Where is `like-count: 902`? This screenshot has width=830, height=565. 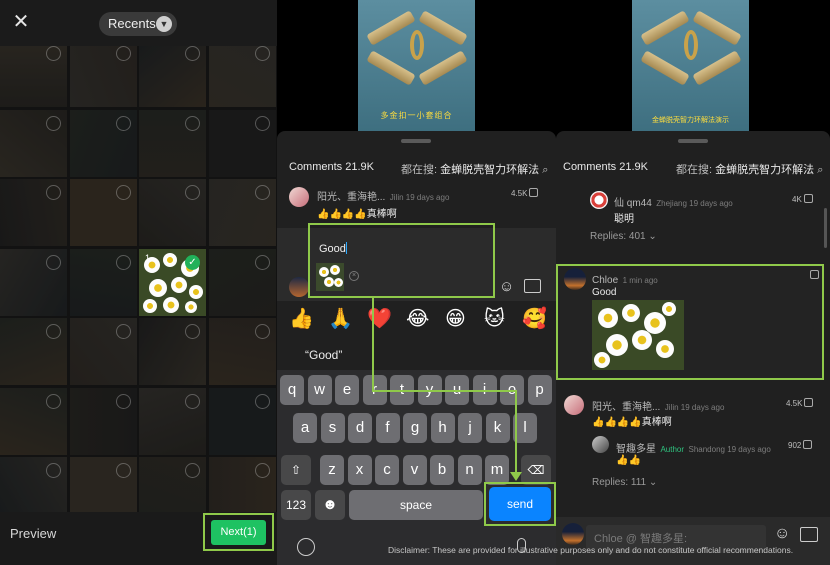
like-count: 902 is located at coordinates (800, 445).